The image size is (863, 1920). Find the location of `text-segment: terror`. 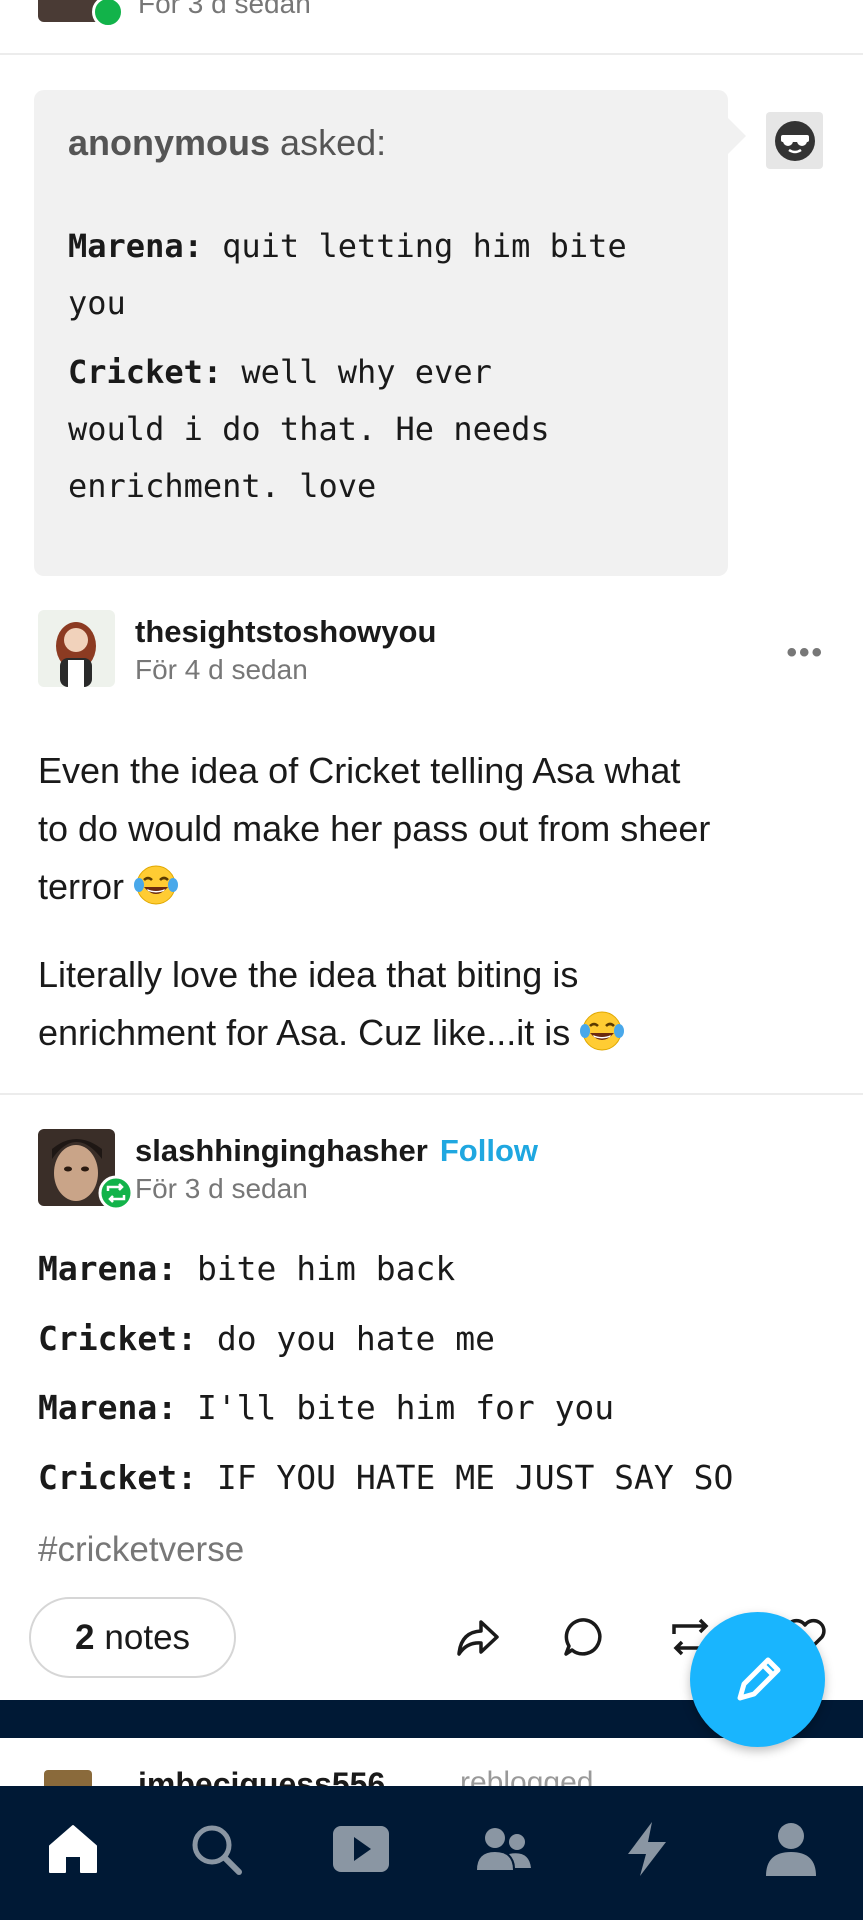

text-segment: terror is located at coordinates (81, 886).